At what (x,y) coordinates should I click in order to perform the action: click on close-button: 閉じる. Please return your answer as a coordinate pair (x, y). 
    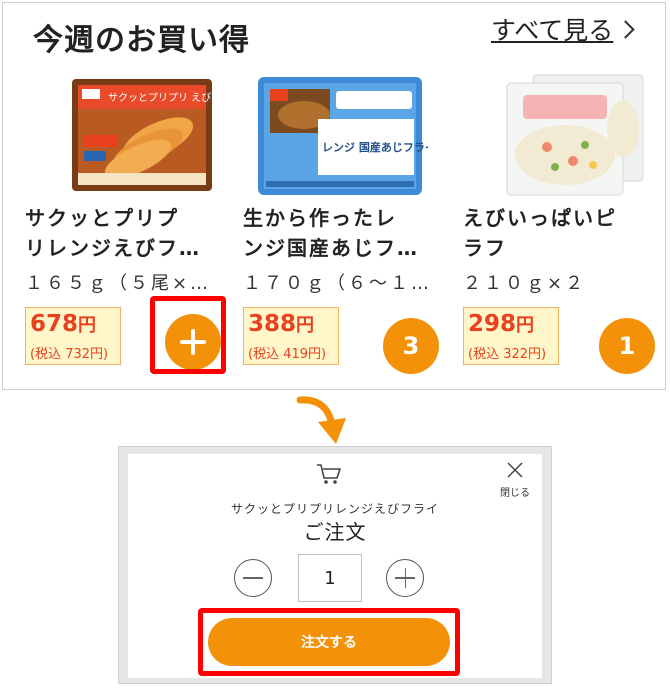
    Looking at the image, I should click on (515, 481).